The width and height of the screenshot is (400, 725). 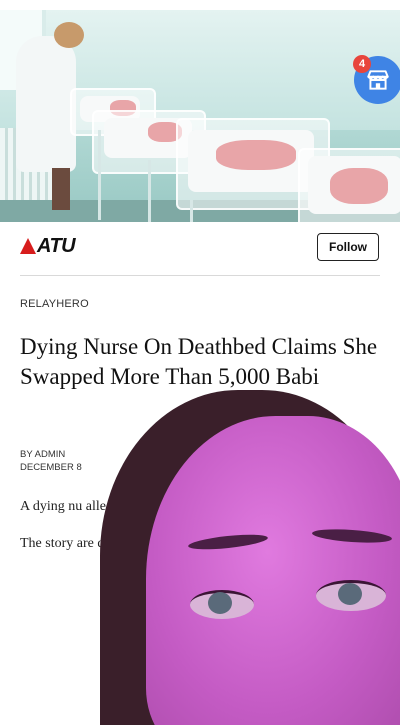 What do you see at coordinates (61, 189) in the screenshot?
I see `nurse-leg` at bounding box center [61, 189].